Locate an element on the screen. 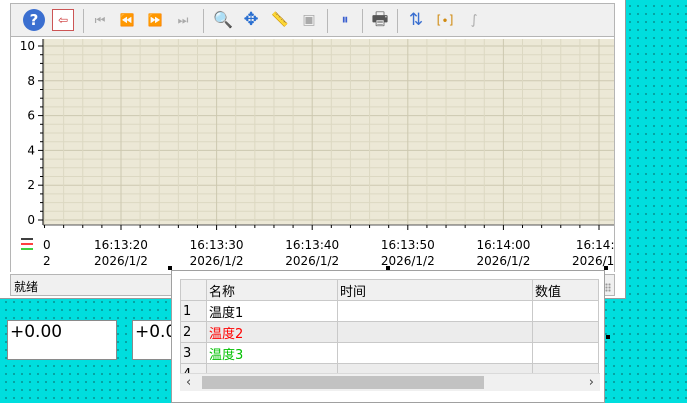  table-row: 3 温度3 is located at coordinates (389, 353).